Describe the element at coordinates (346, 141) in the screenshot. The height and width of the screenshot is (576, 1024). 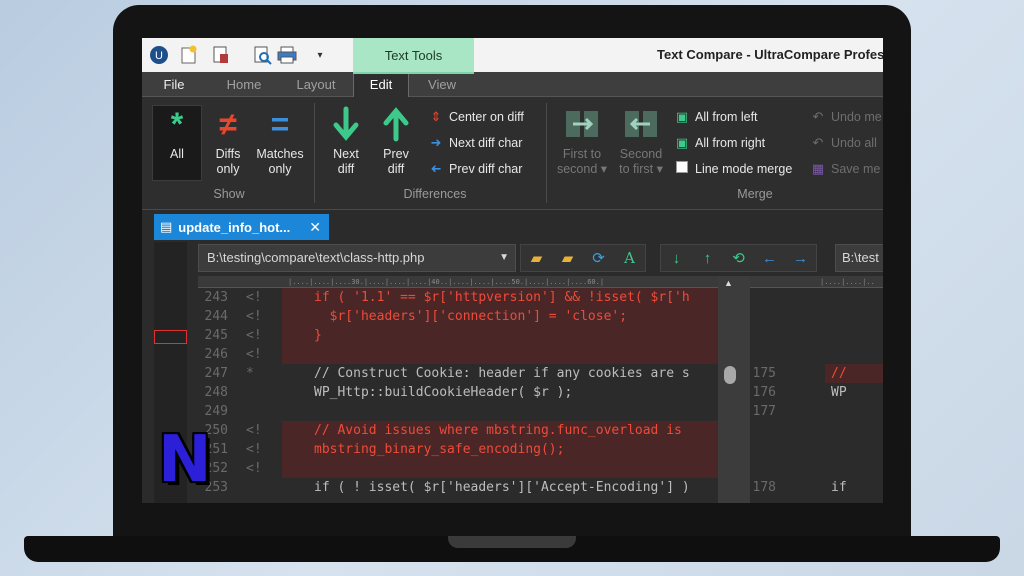
I see `next-diff-button: Next diff` at that location.